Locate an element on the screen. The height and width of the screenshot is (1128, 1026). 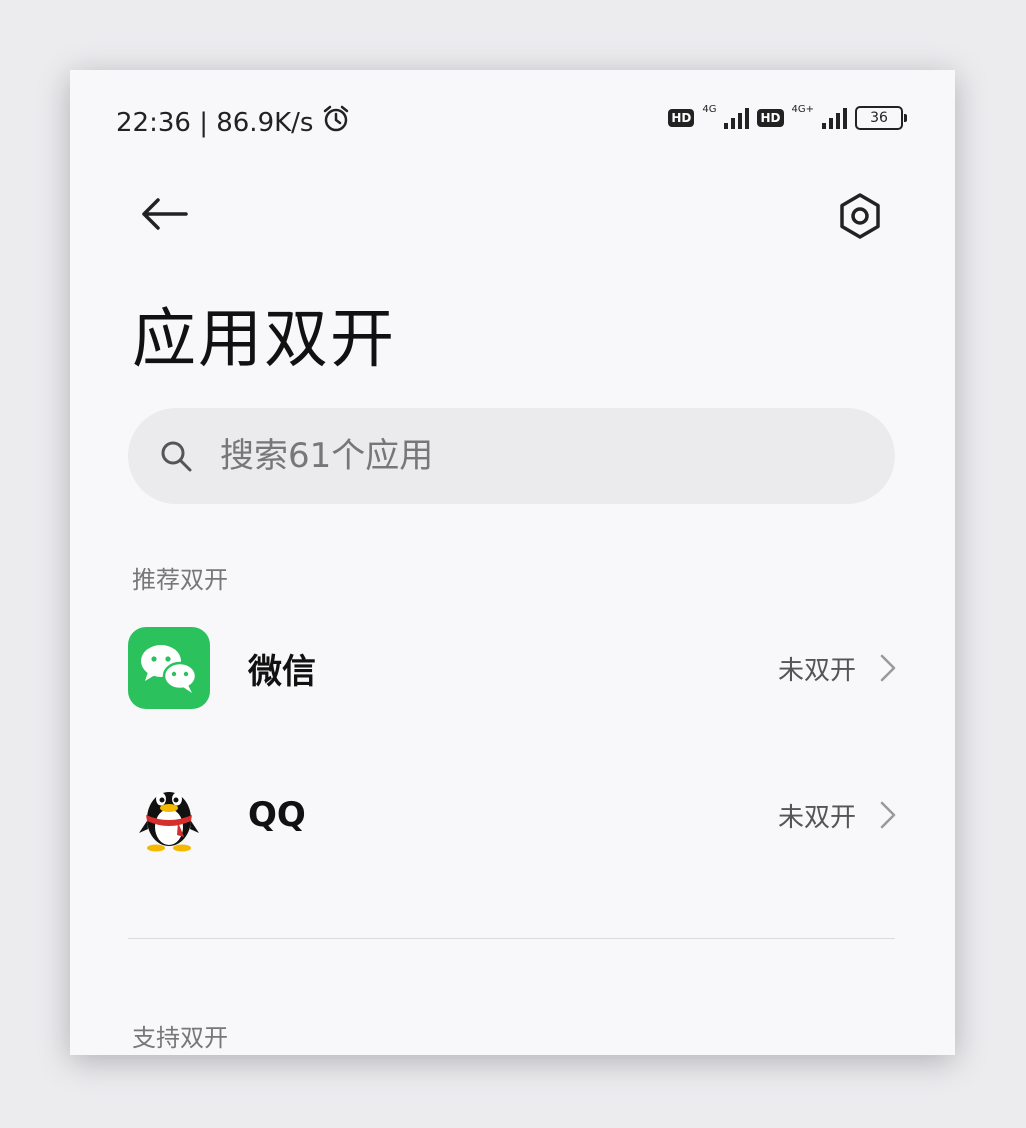
section-divider is located at coordinates (511, 938).